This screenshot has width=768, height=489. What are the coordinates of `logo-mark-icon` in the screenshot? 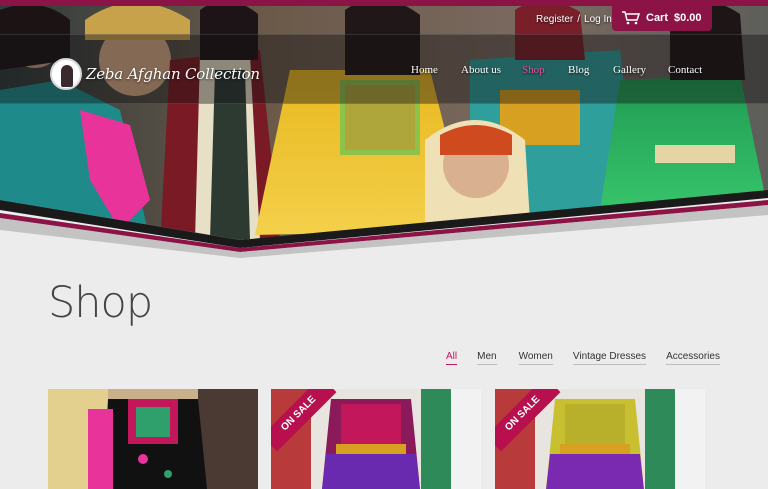 It's located at (66, 74).